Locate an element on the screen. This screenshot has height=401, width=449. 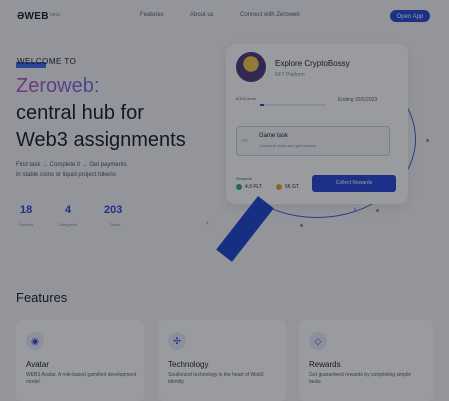
rewards-label: Rewards is located at coordinates (244, 178).